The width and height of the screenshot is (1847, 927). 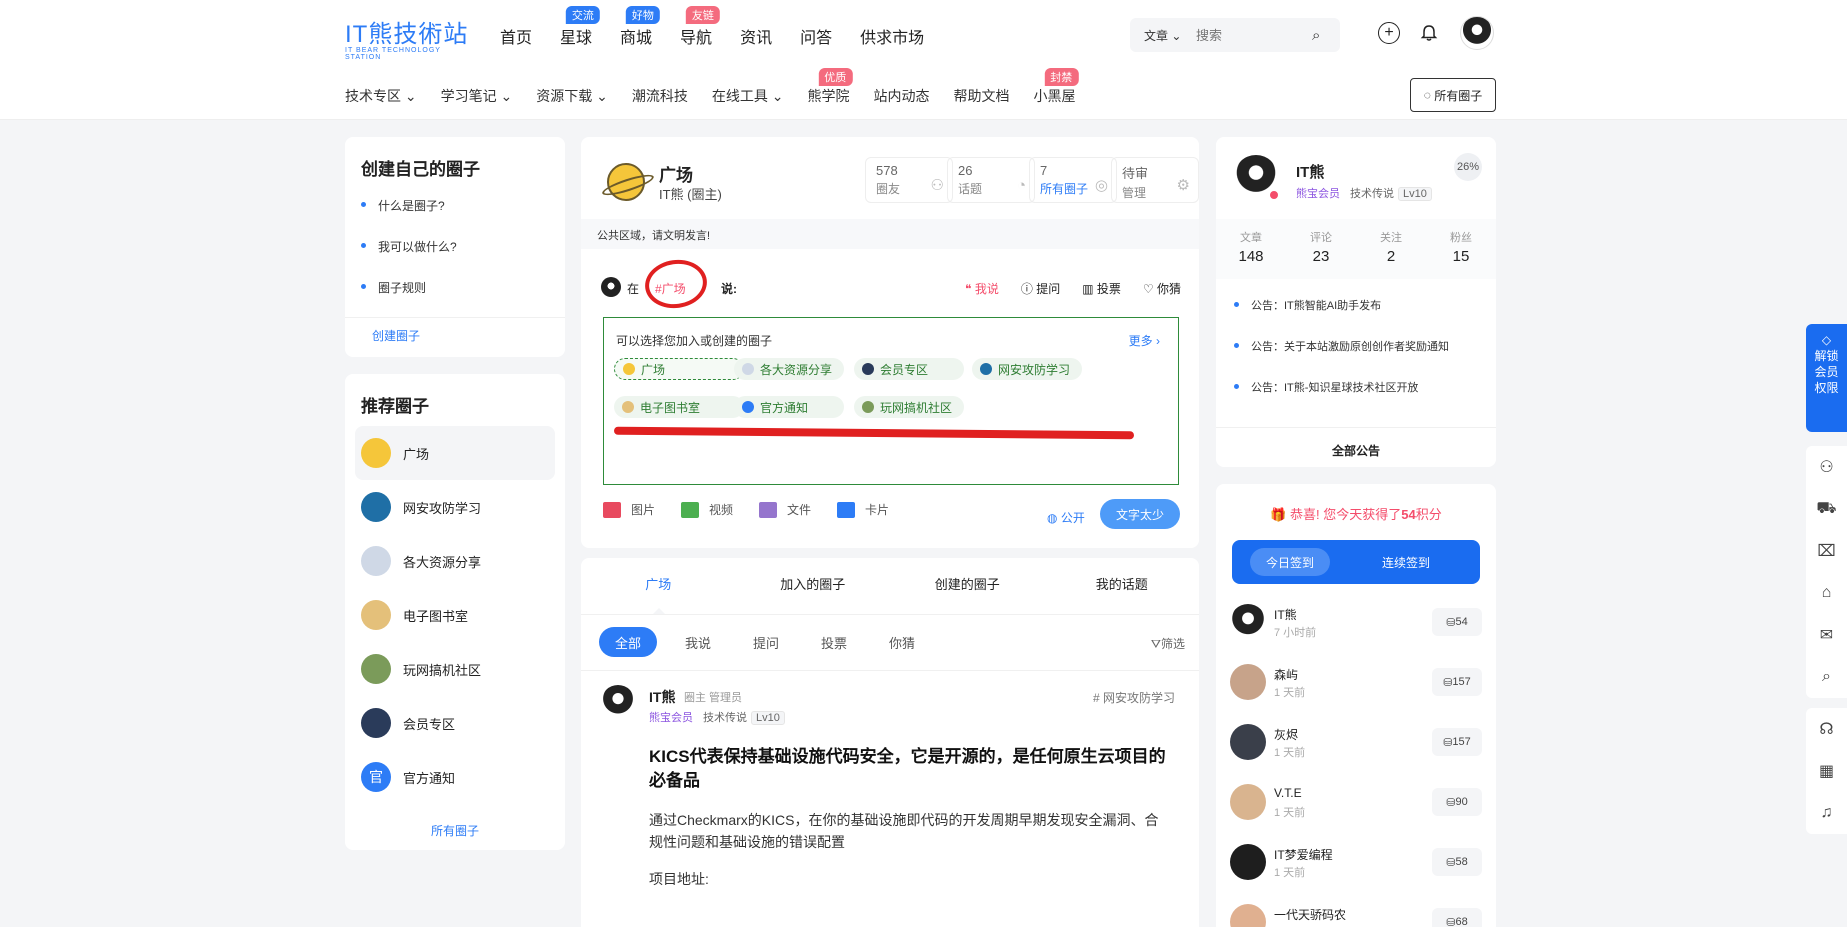 What do you see at coordinates (830, 87) in the screenshot?
I see `subnav-item-academy: 熊学院 优质` at bounding box center [830, 87].